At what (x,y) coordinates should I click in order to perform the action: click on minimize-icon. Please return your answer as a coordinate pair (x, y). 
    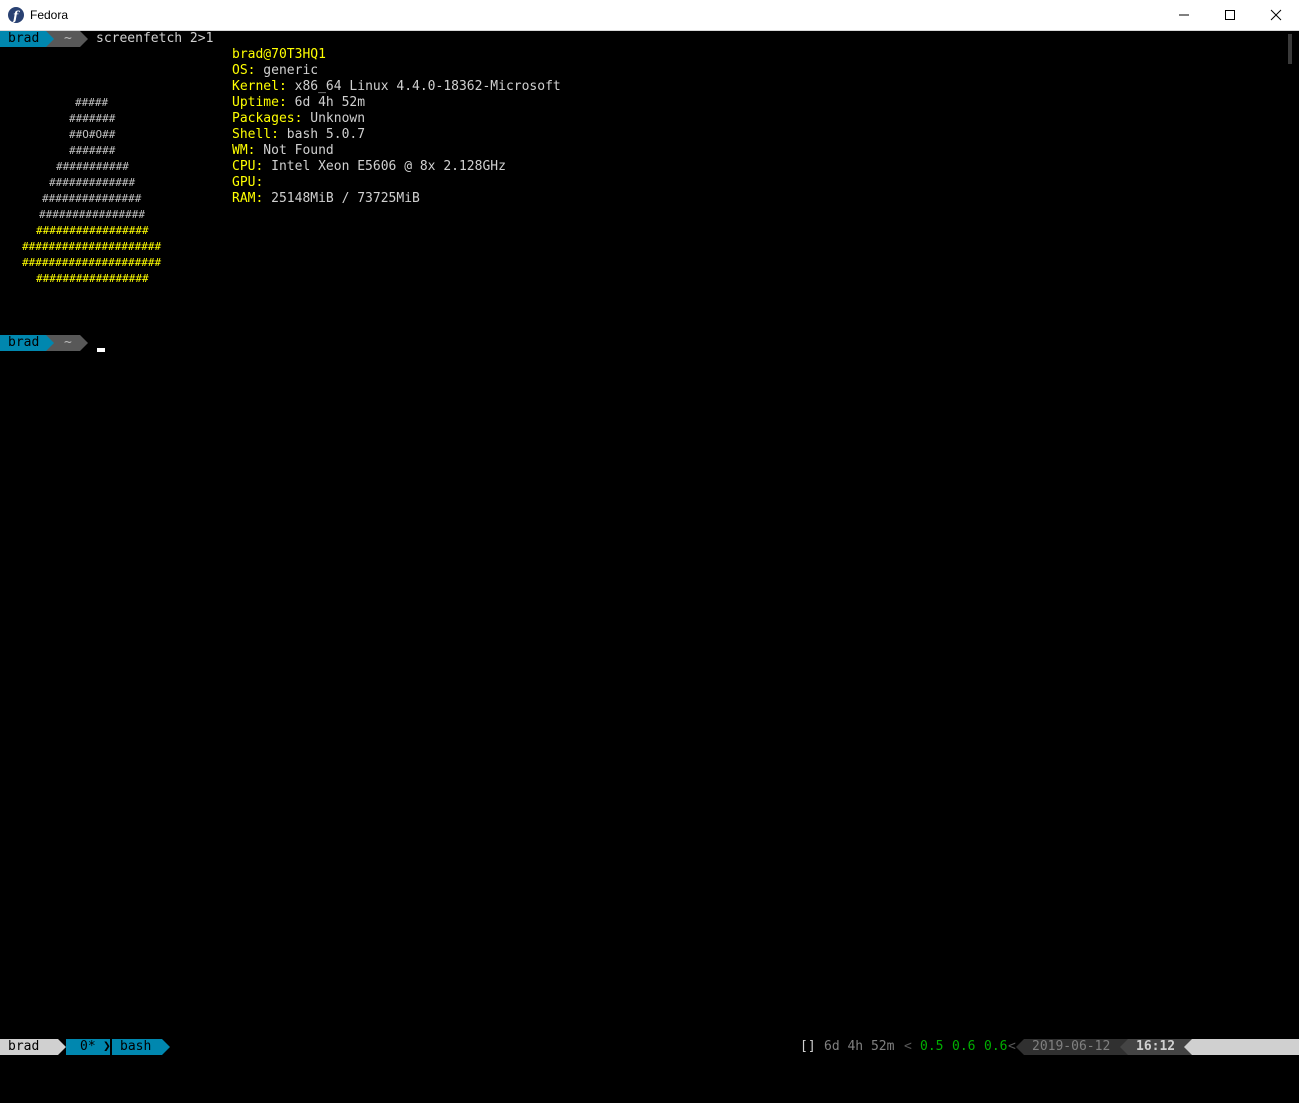
    Looking at the image, I should click on (1184, 15).